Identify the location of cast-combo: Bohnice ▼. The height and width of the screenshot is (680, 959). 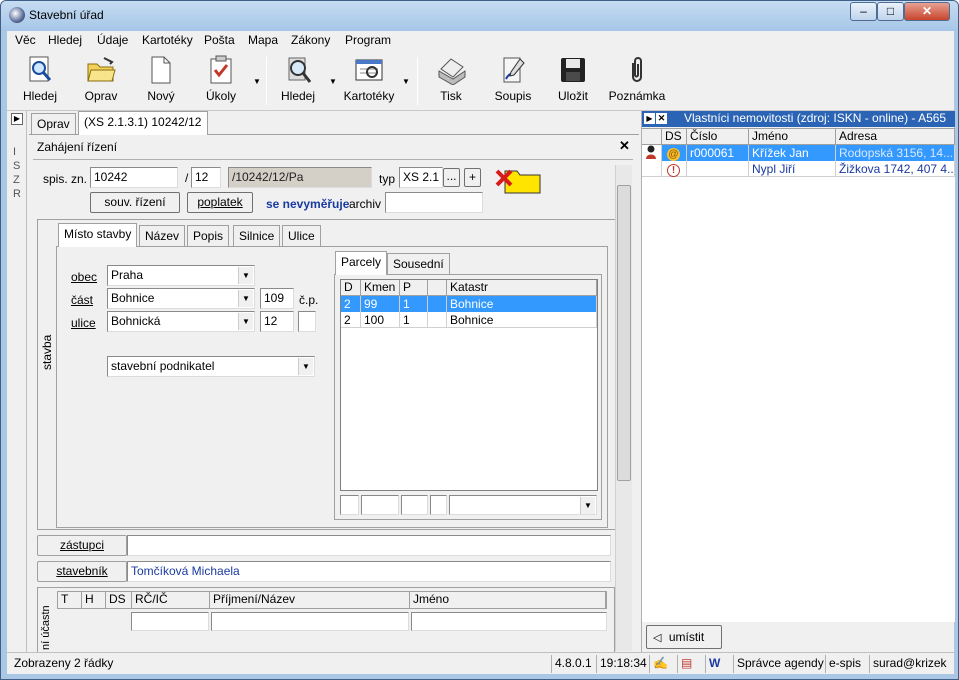
(181, 298).